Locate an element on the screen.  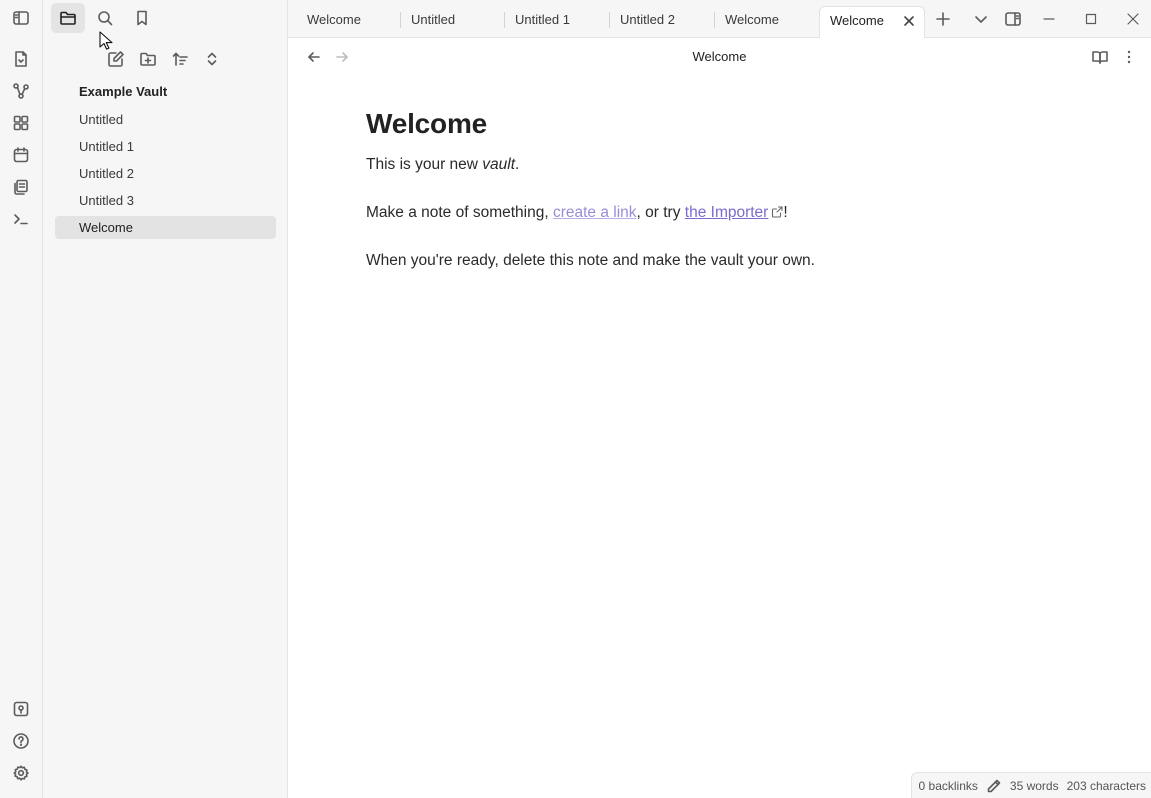
tab: Untitled is located at coordinates (453, 22).